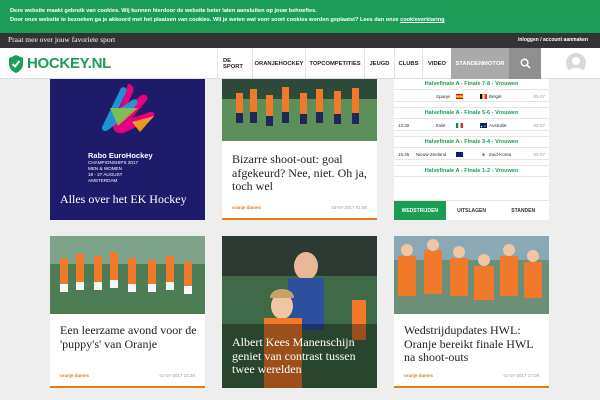 This screenshot has width=600, height=400. I want to click on eurohockey-logo-icon, so click(128, 109).